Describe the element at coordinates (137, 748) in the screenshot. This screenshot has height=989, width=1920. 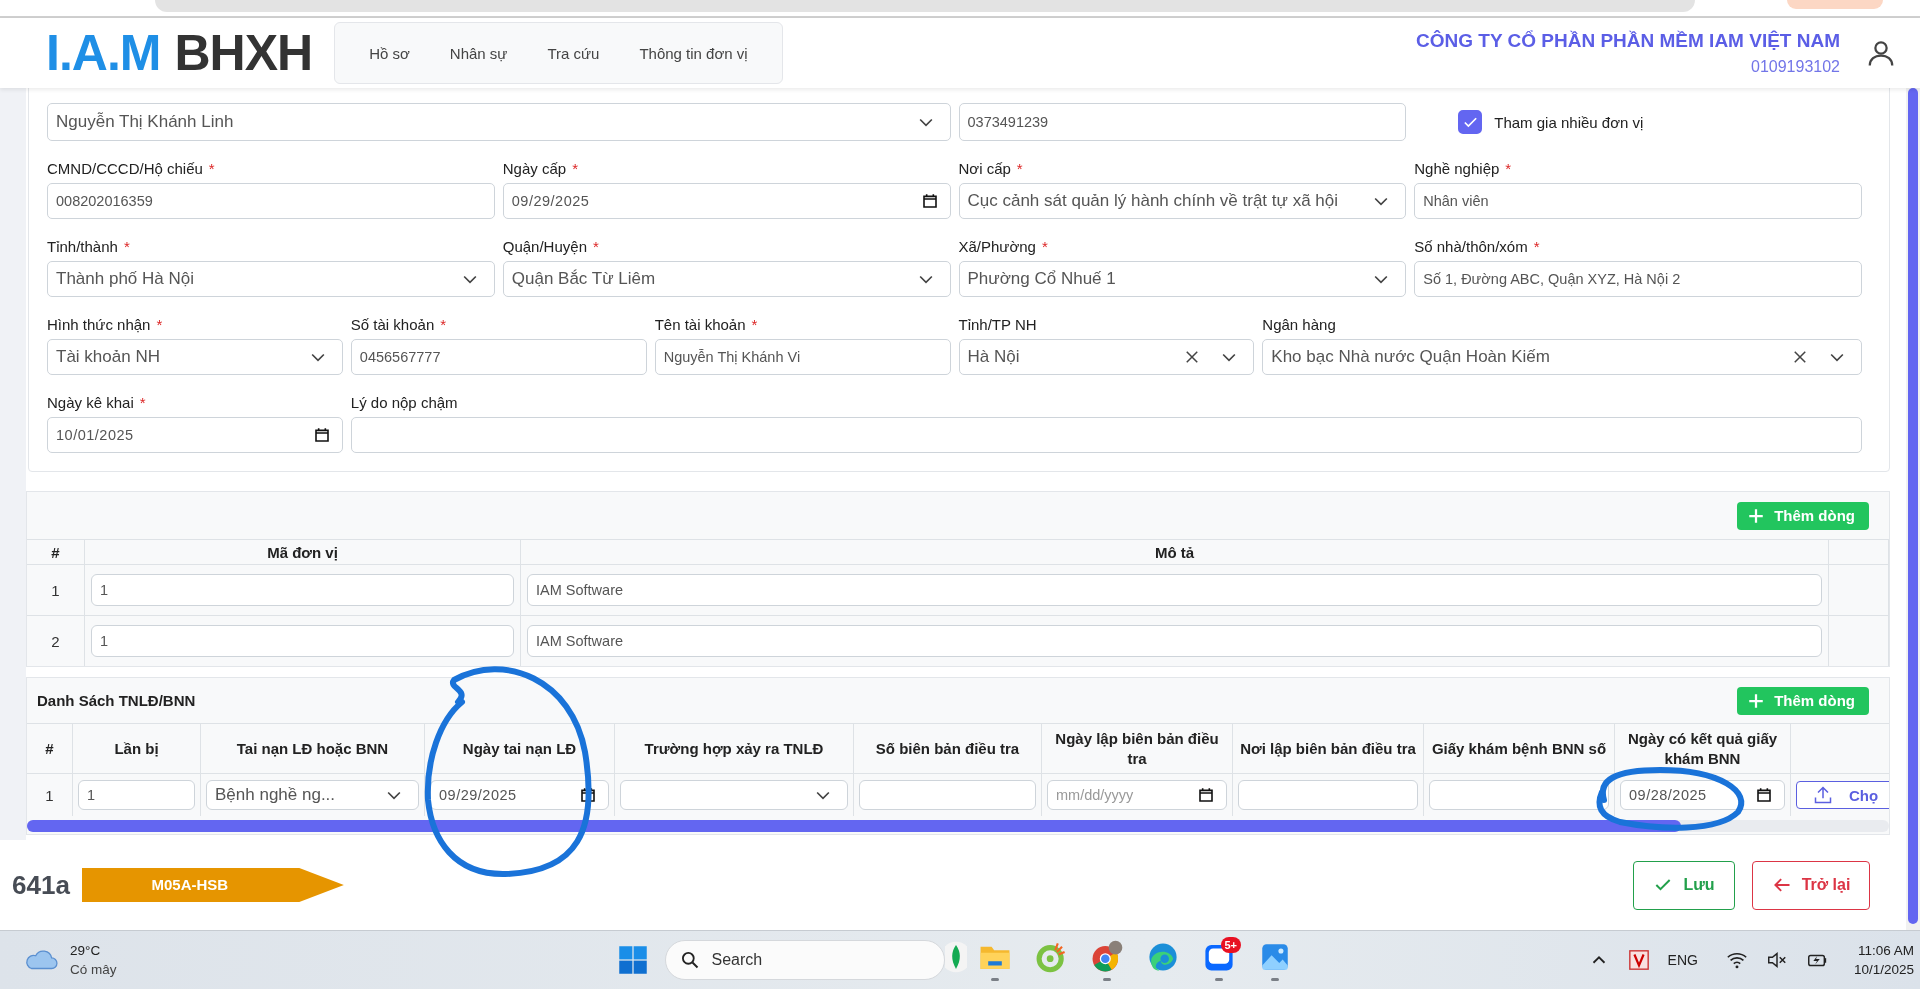
I see `column-header: Lần bị` at that location.